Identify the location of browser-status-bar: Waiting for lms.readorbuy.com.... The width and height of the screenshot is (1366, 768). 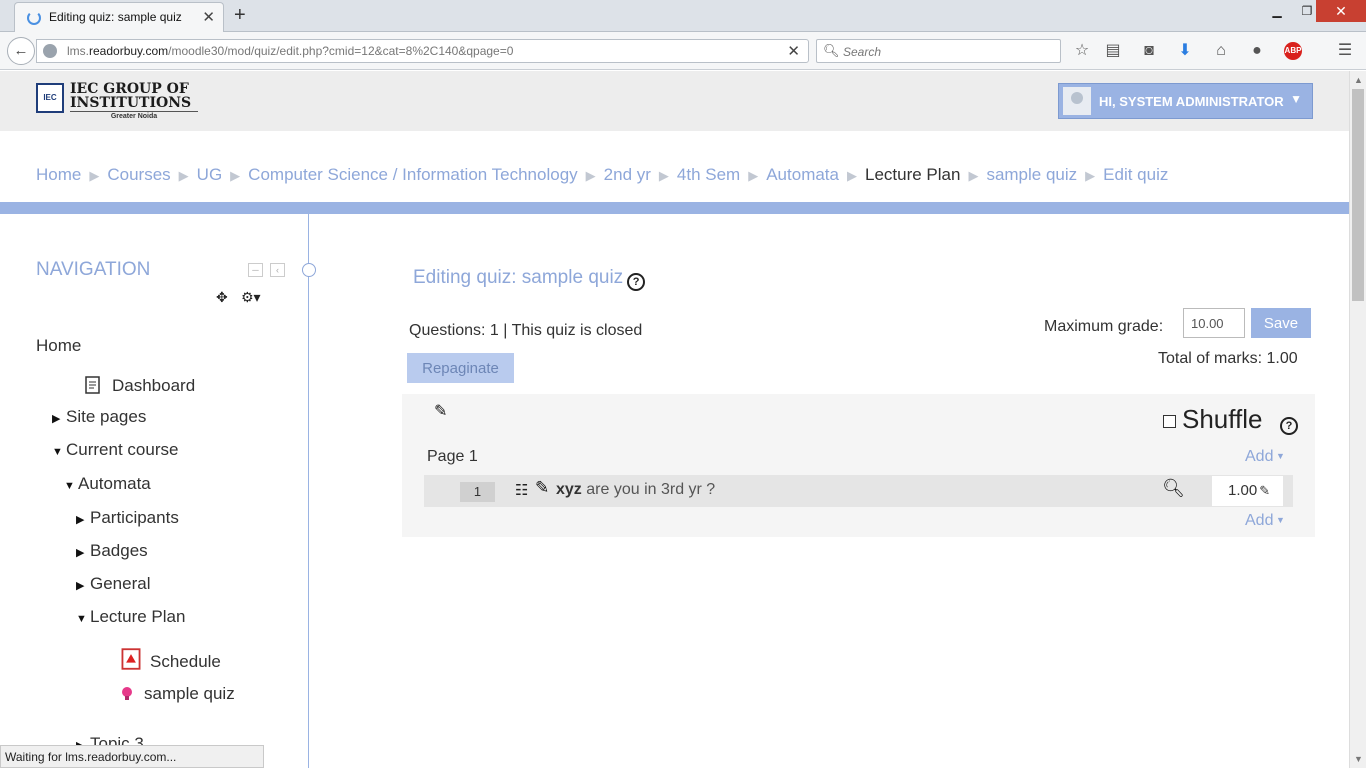
(132, 756).